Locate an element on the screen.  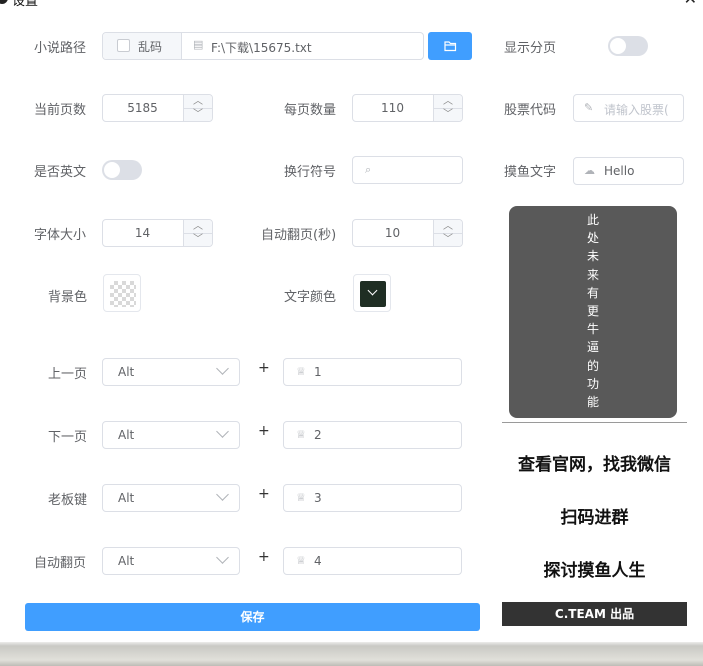
hotkey-label: 上一页 is located at coordinates (68, 374).